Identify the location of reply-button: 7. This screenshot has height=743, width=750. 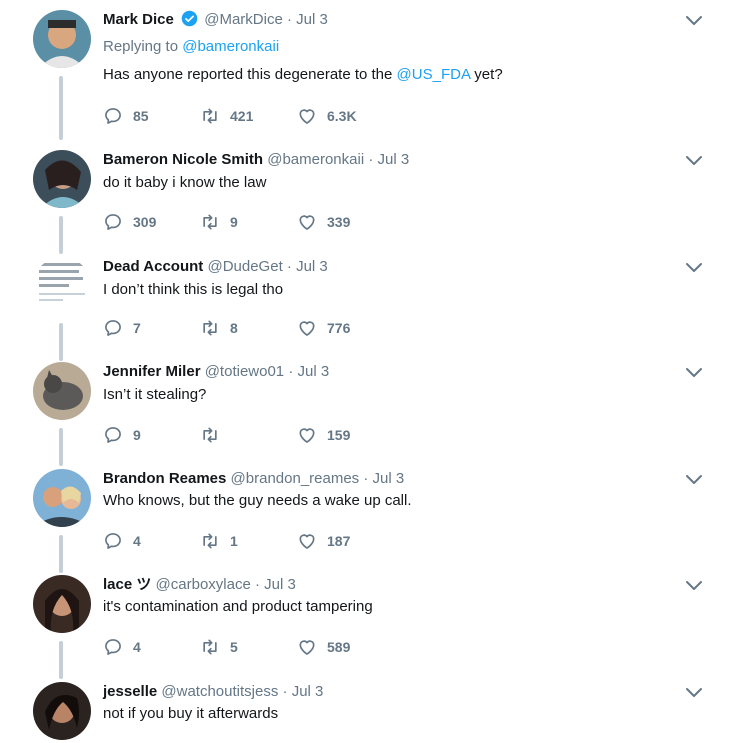
(122, 328).